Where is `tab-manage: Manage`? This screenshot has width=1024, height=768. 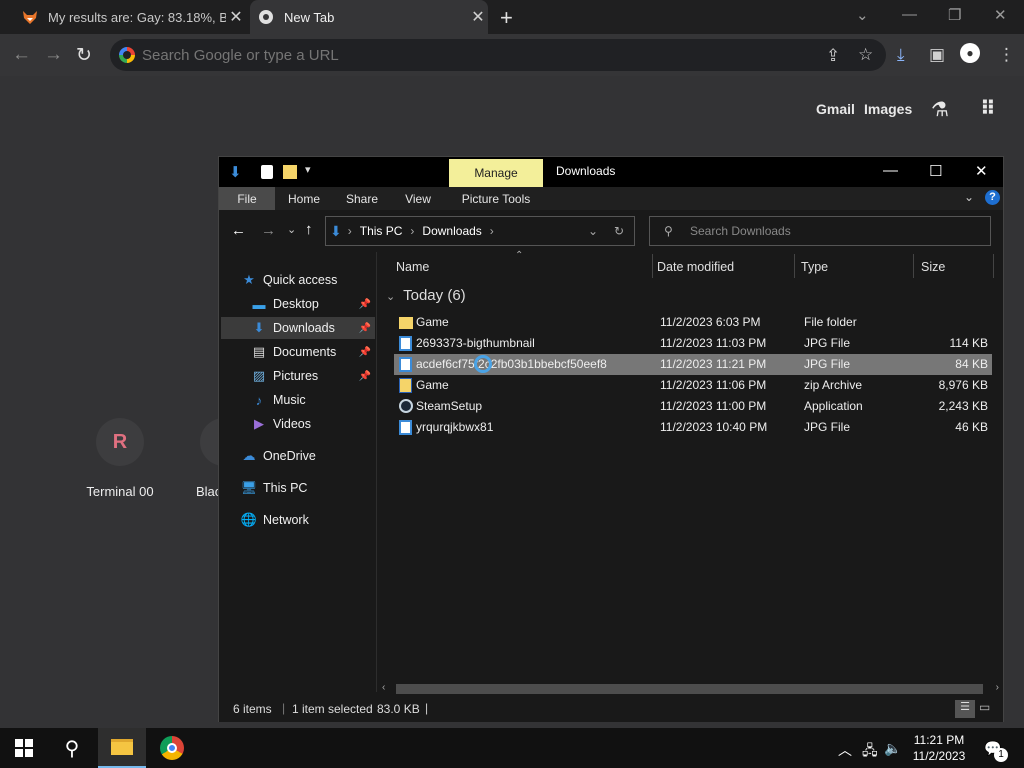
tab-manage: Manage is located at coordinates (496, 173).